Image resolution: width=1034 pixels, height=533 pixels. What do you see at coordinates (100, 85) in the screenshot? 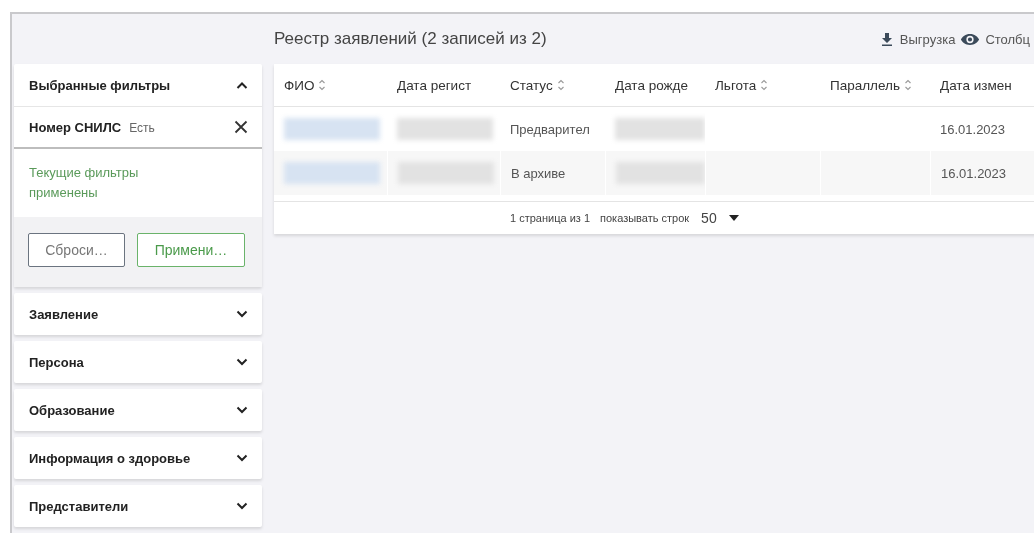
I see `filters-title: Выбранные фильтры` at bounding box center [100, 85].